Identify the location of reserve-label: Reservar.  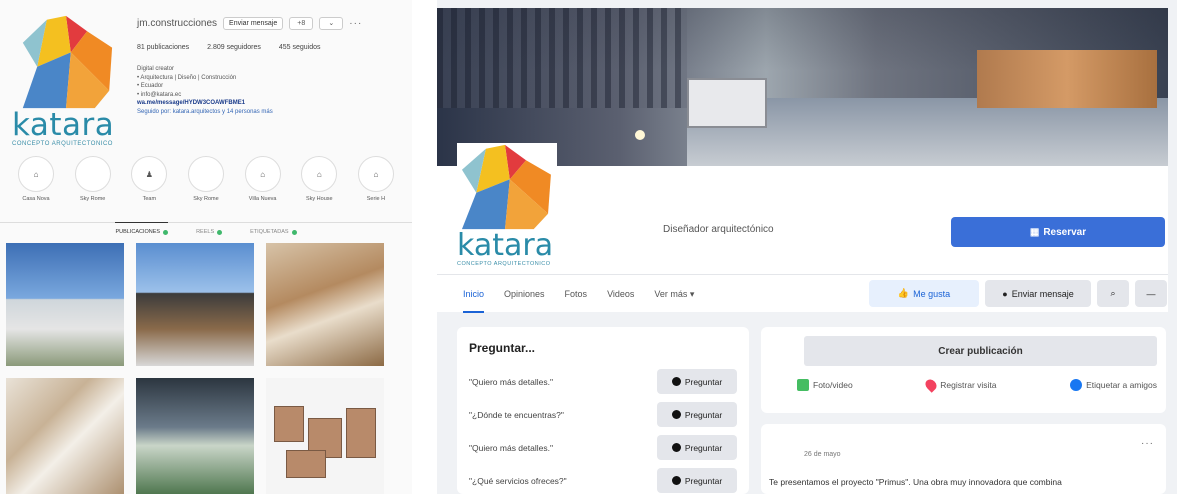
(1065, 232).